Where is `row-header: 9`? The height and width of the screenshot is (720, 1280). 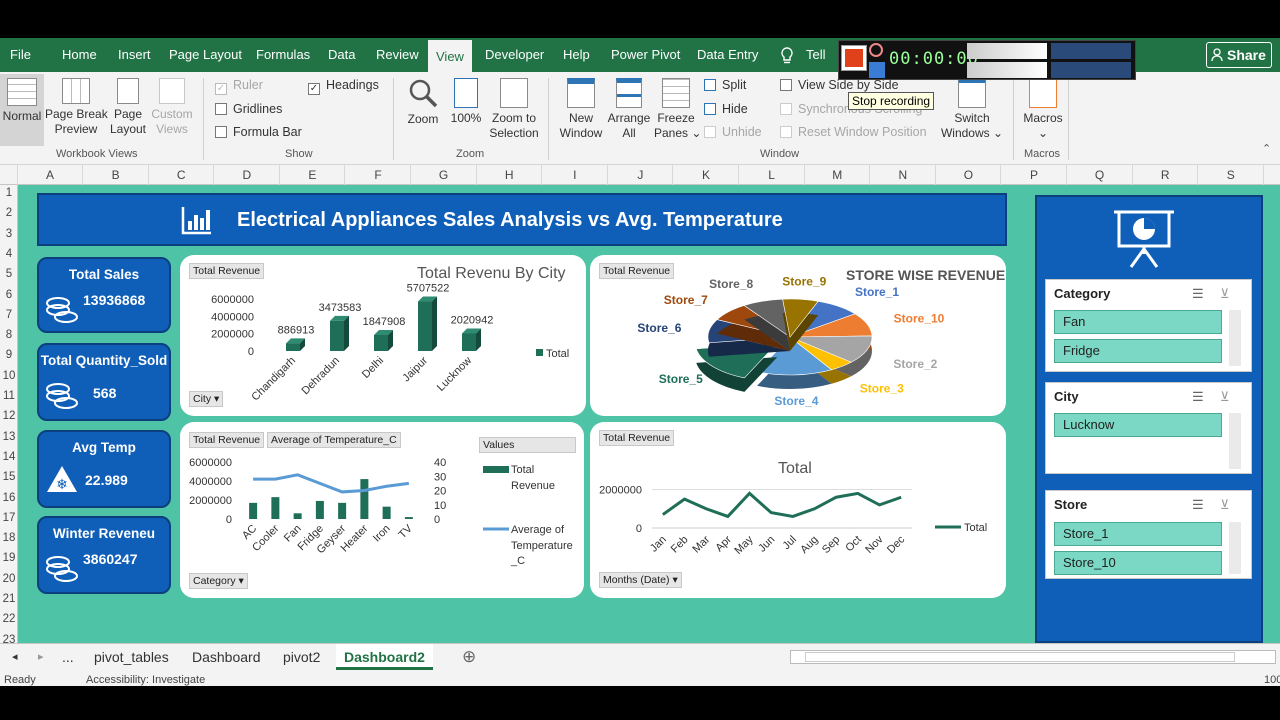 row-header: 9 is located at coordinates (9, 355).